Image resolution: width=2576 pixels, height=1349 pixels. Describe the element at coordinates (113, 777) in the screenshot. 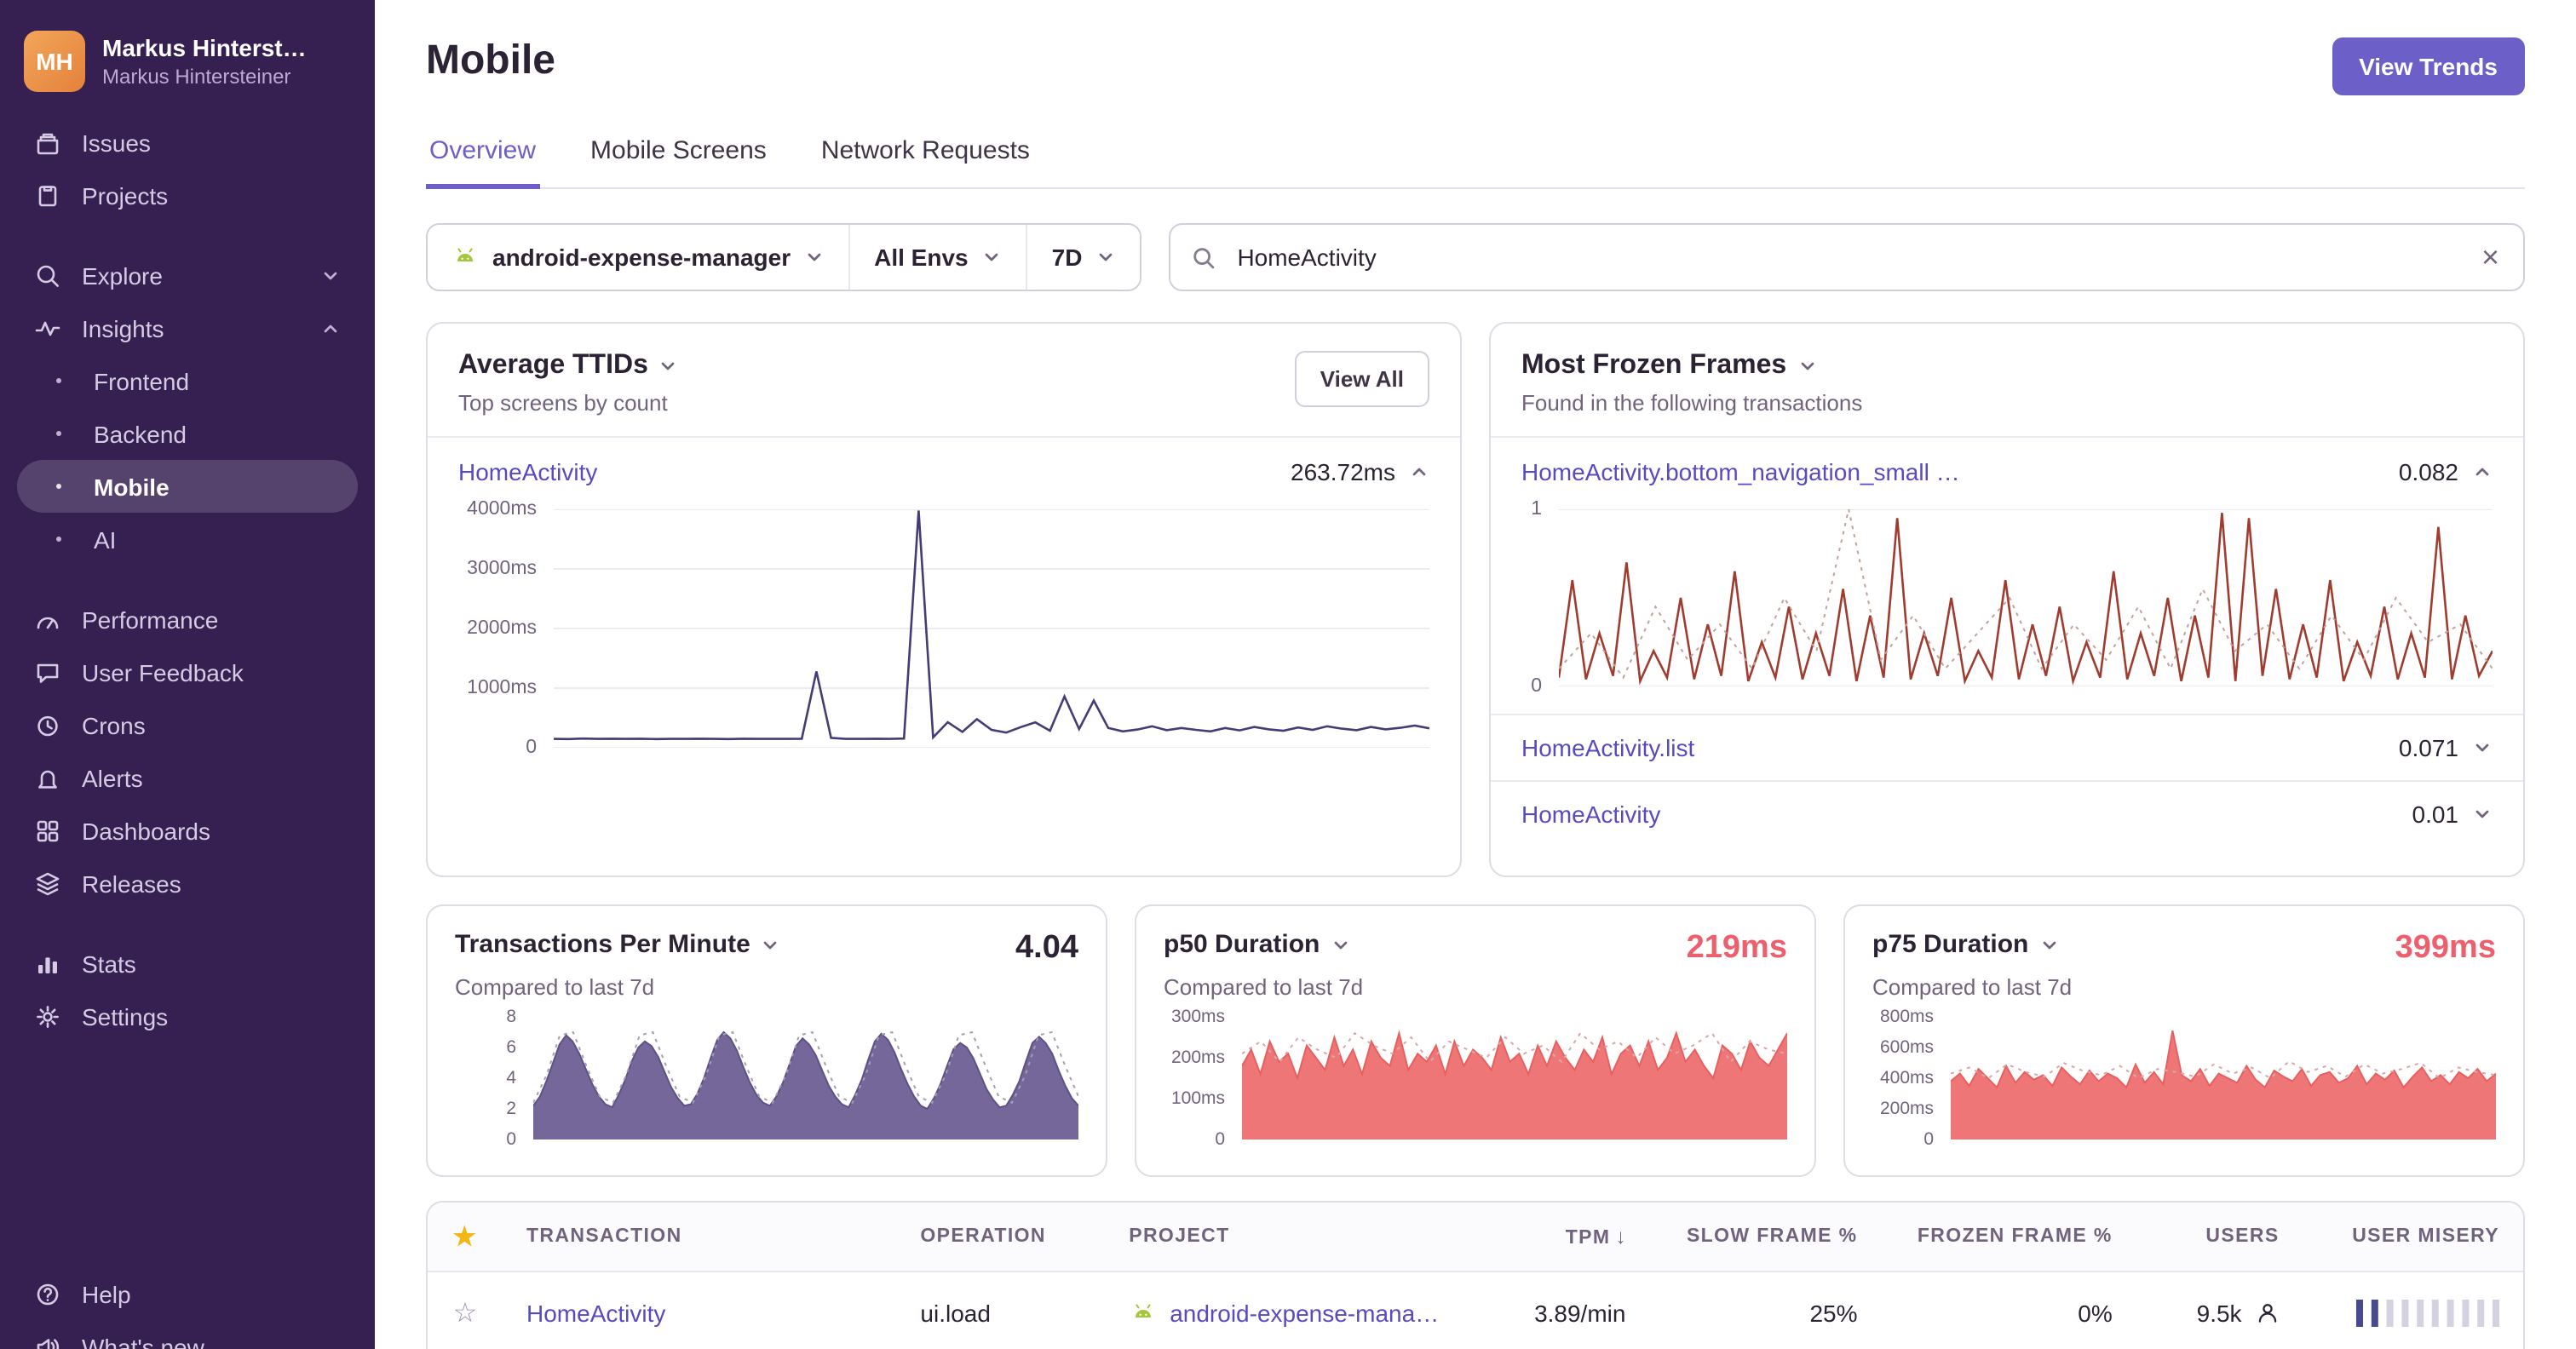

I see `sidebar-item-label: Alerts` at that location.